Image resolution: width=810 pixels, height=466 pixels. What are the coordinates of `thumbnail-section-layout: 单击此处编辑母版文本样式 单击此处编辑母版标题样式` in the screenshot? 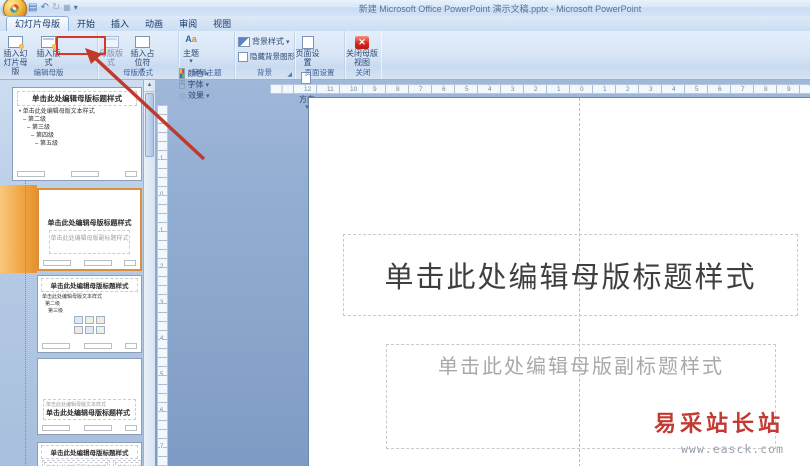 It's located at (89, 396).